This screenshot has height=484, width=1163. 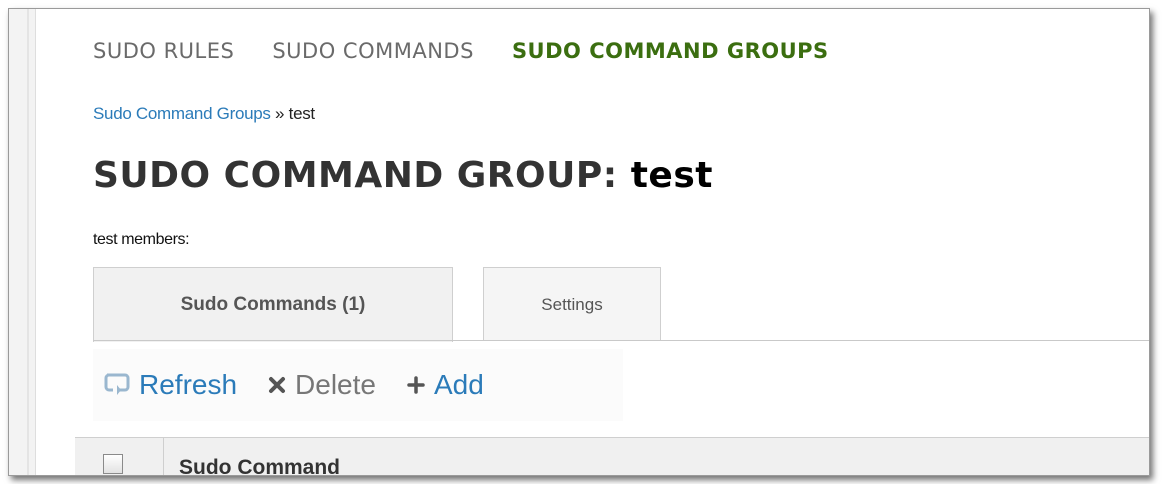 I want to click on select-all-cell, so click(x=119, y=456).